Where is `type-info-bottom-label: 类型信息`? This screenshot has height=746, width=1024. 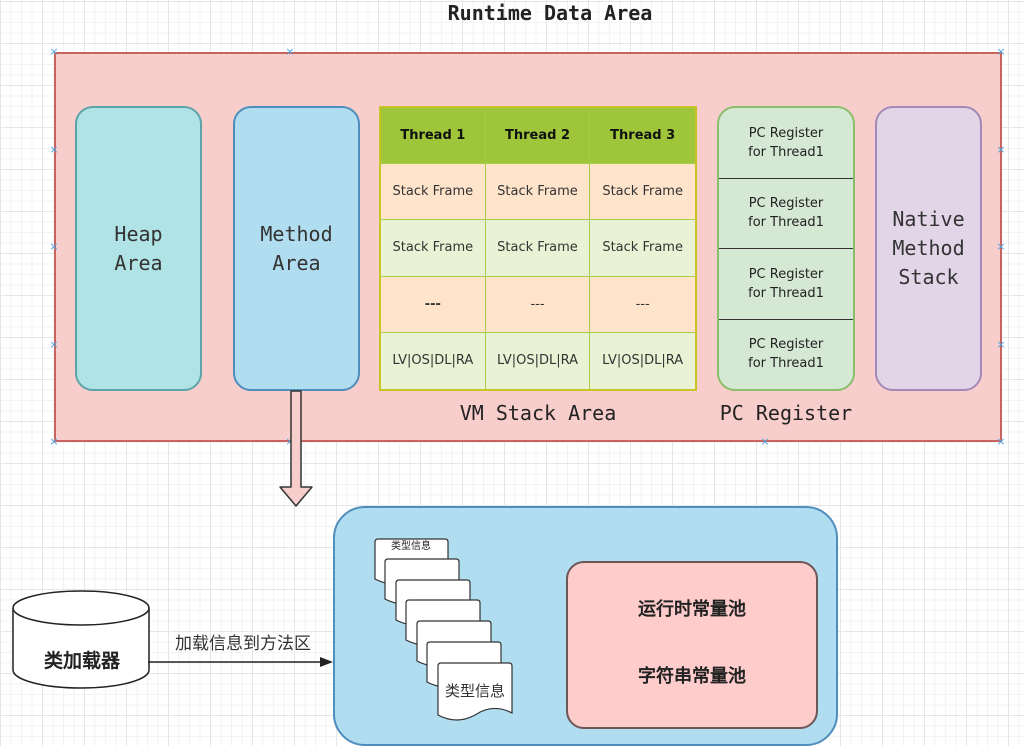
type-info-bottom-label: 类型信息 is located at coordinates (474, 691).